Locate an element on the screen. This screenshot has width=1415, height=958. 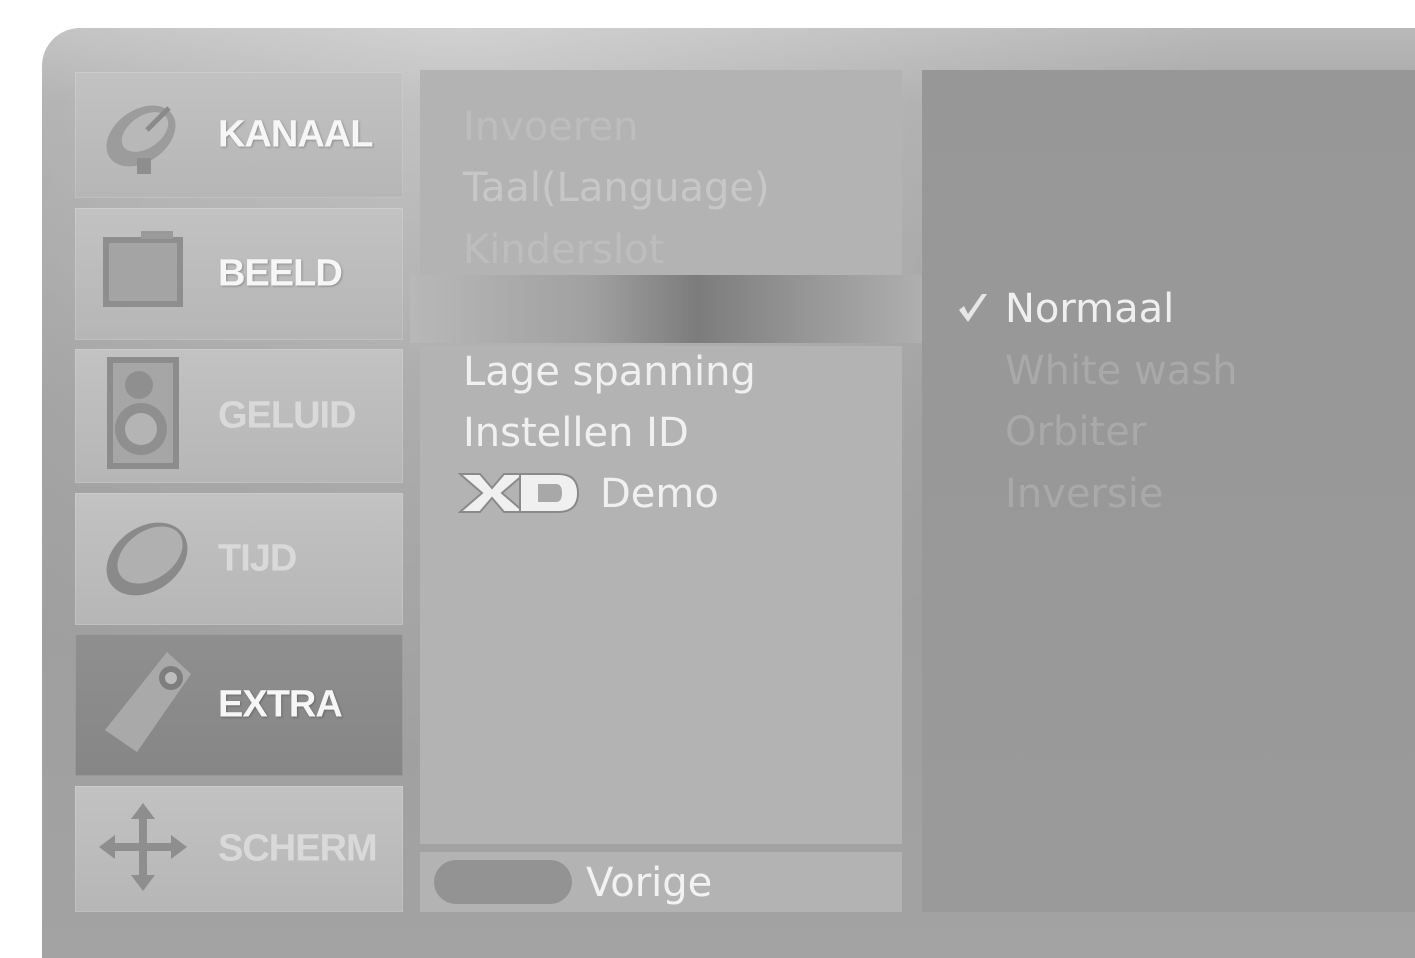
tab-label: BEELD is located at coordinates (280, 273).